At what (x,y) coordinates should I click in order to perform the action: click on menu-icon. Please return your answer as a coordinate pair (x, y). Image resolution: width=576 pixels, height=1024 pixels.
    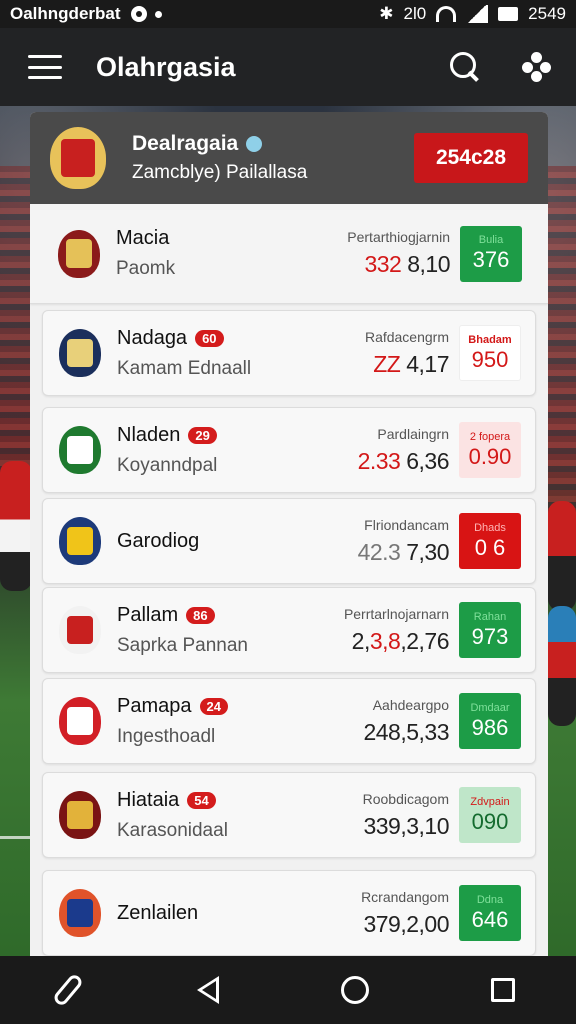
    Looking at the image, I should click on (45, 67).